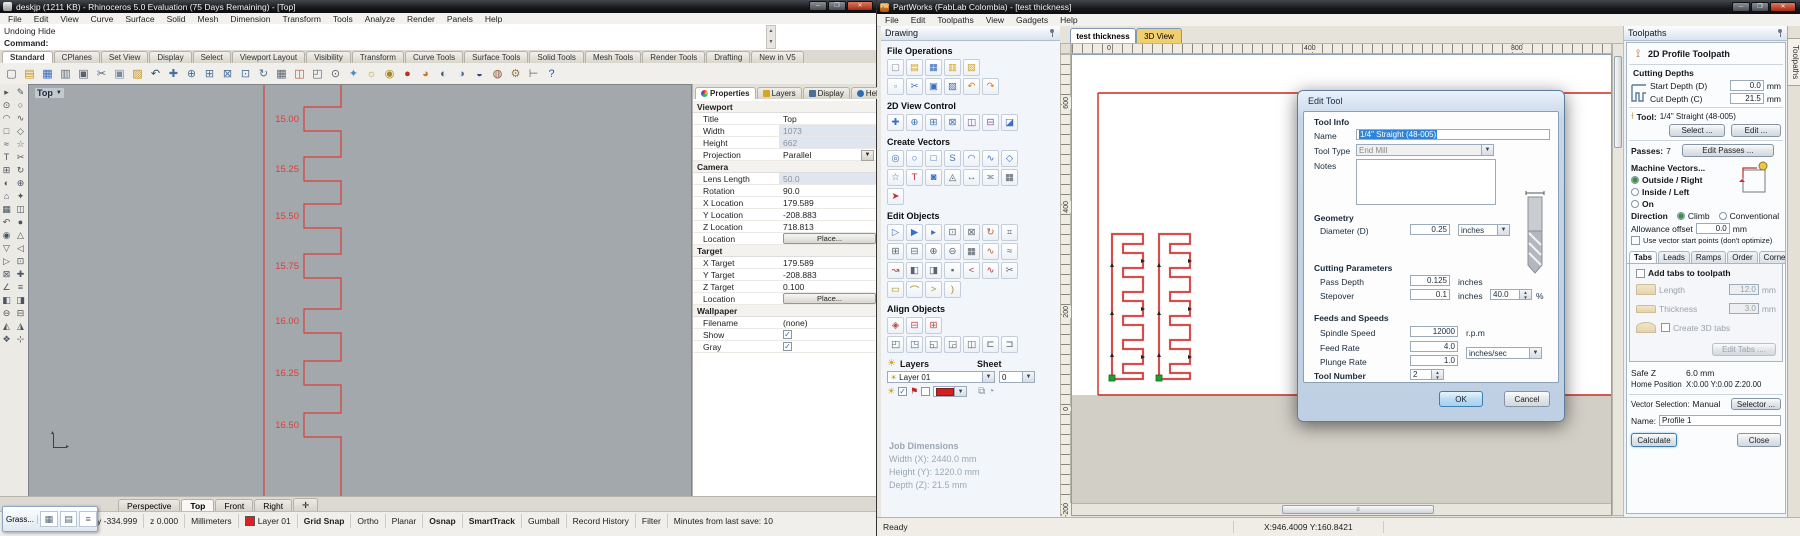 This screenshot has width=1800, height=536. What do you see at coordinates (952, 86) in the screenshot?
I see `paste-icon: ▨` at bounding box center [952, 86].